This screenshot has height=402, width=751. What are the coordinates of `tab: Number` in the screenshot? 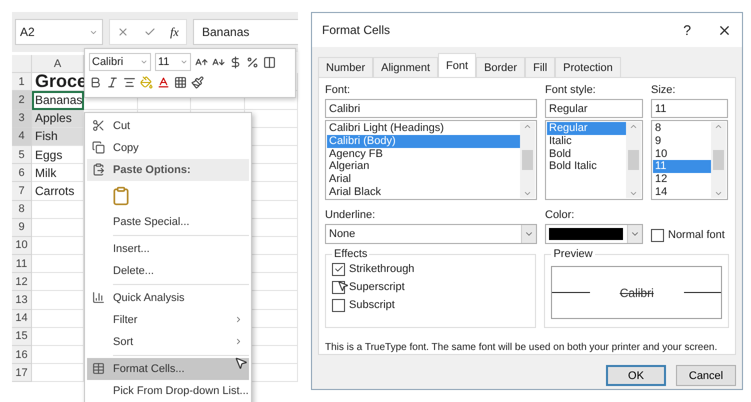 It's located at (346, 67).